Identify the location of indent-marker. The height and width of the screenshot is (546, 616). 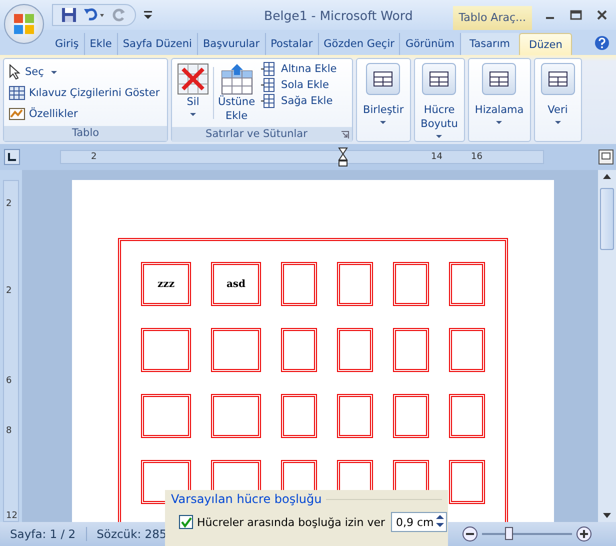
(343, 157).